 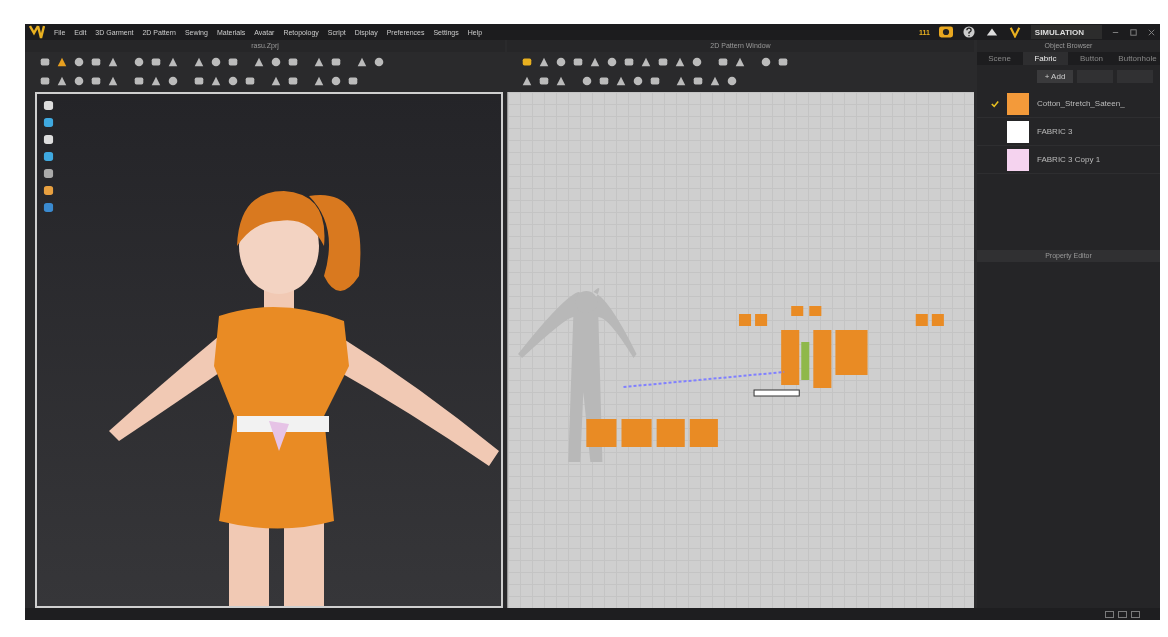 I want to click on maximize-icon, so click(x=1133, y=32).